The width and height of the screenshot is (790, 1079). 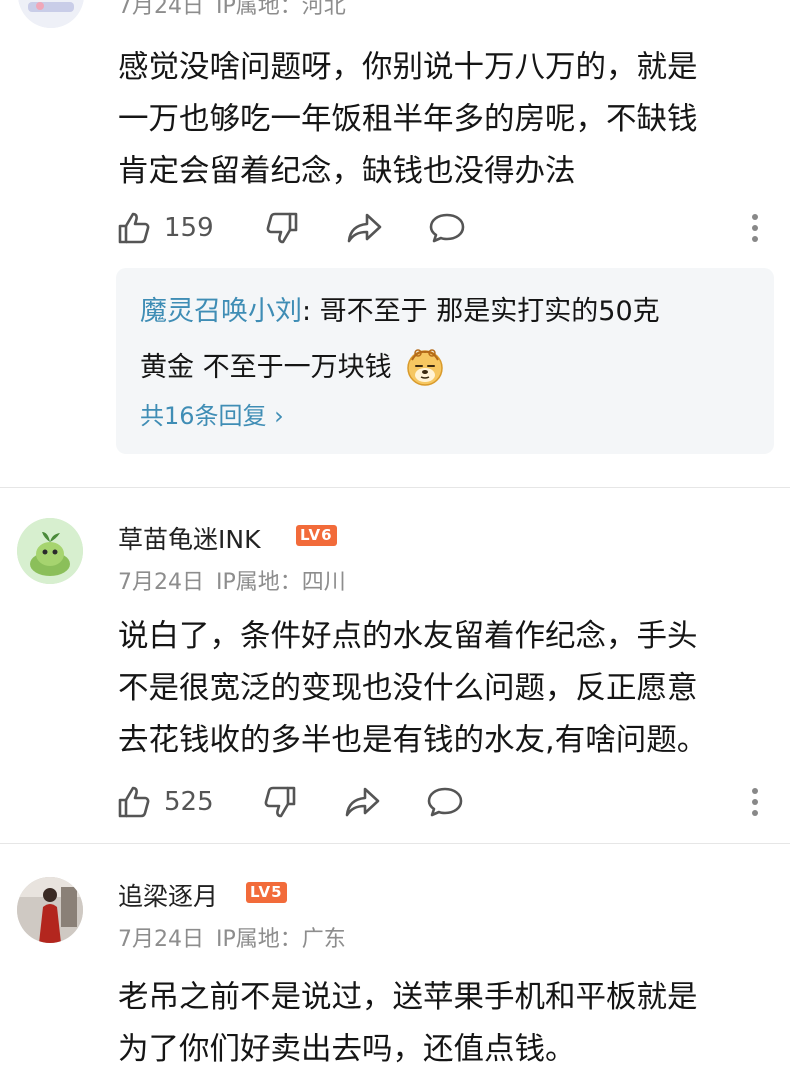 What do you see at coordinates (281, 939) in the screenshot?
I see `comment-ip-location: IP属地：广东` at bounding box center [281, 939].